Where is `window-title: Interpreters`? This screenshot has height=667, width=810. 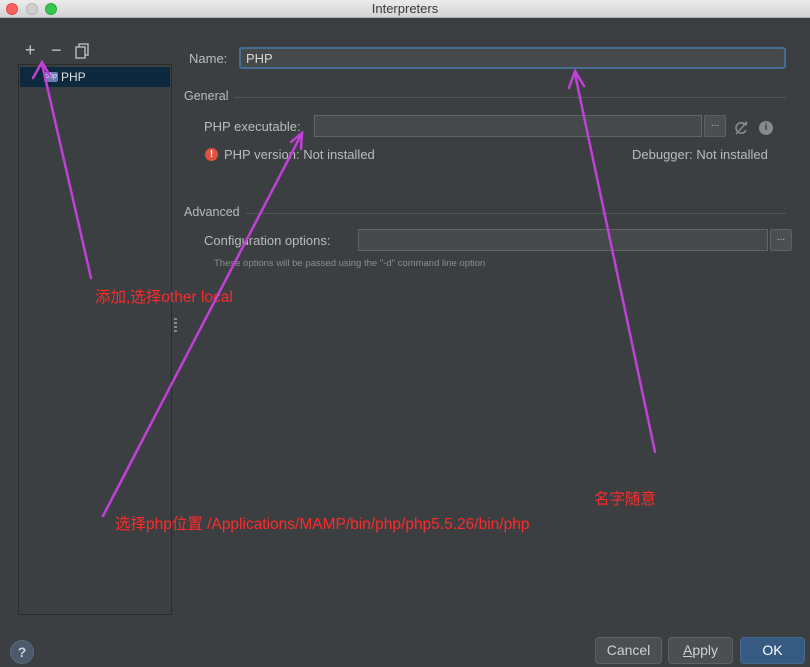 window-title: Interpreters is located at coordinates (405, 8).